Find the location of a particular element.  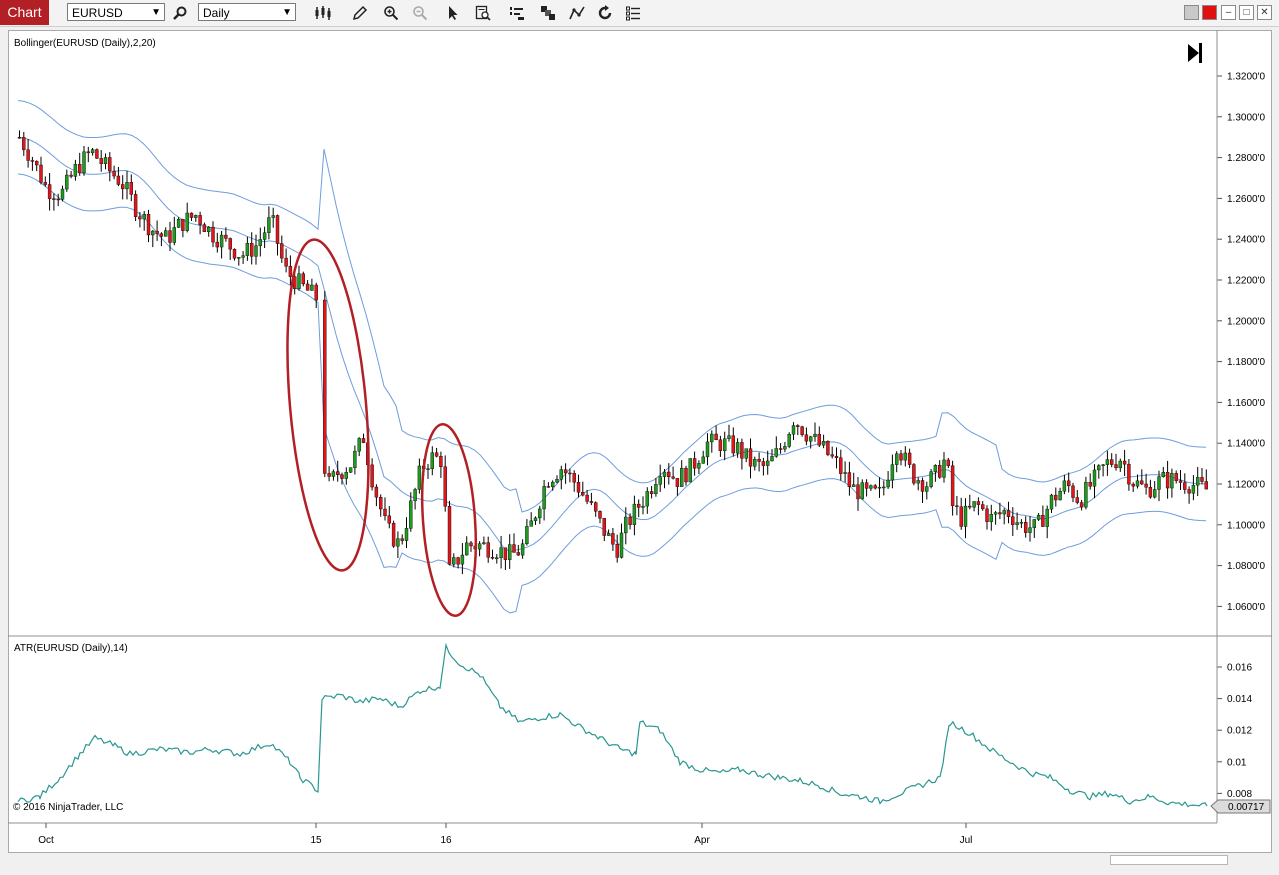

price-tick-label: 1.2200'0 is located at coordinates (1246, 281).